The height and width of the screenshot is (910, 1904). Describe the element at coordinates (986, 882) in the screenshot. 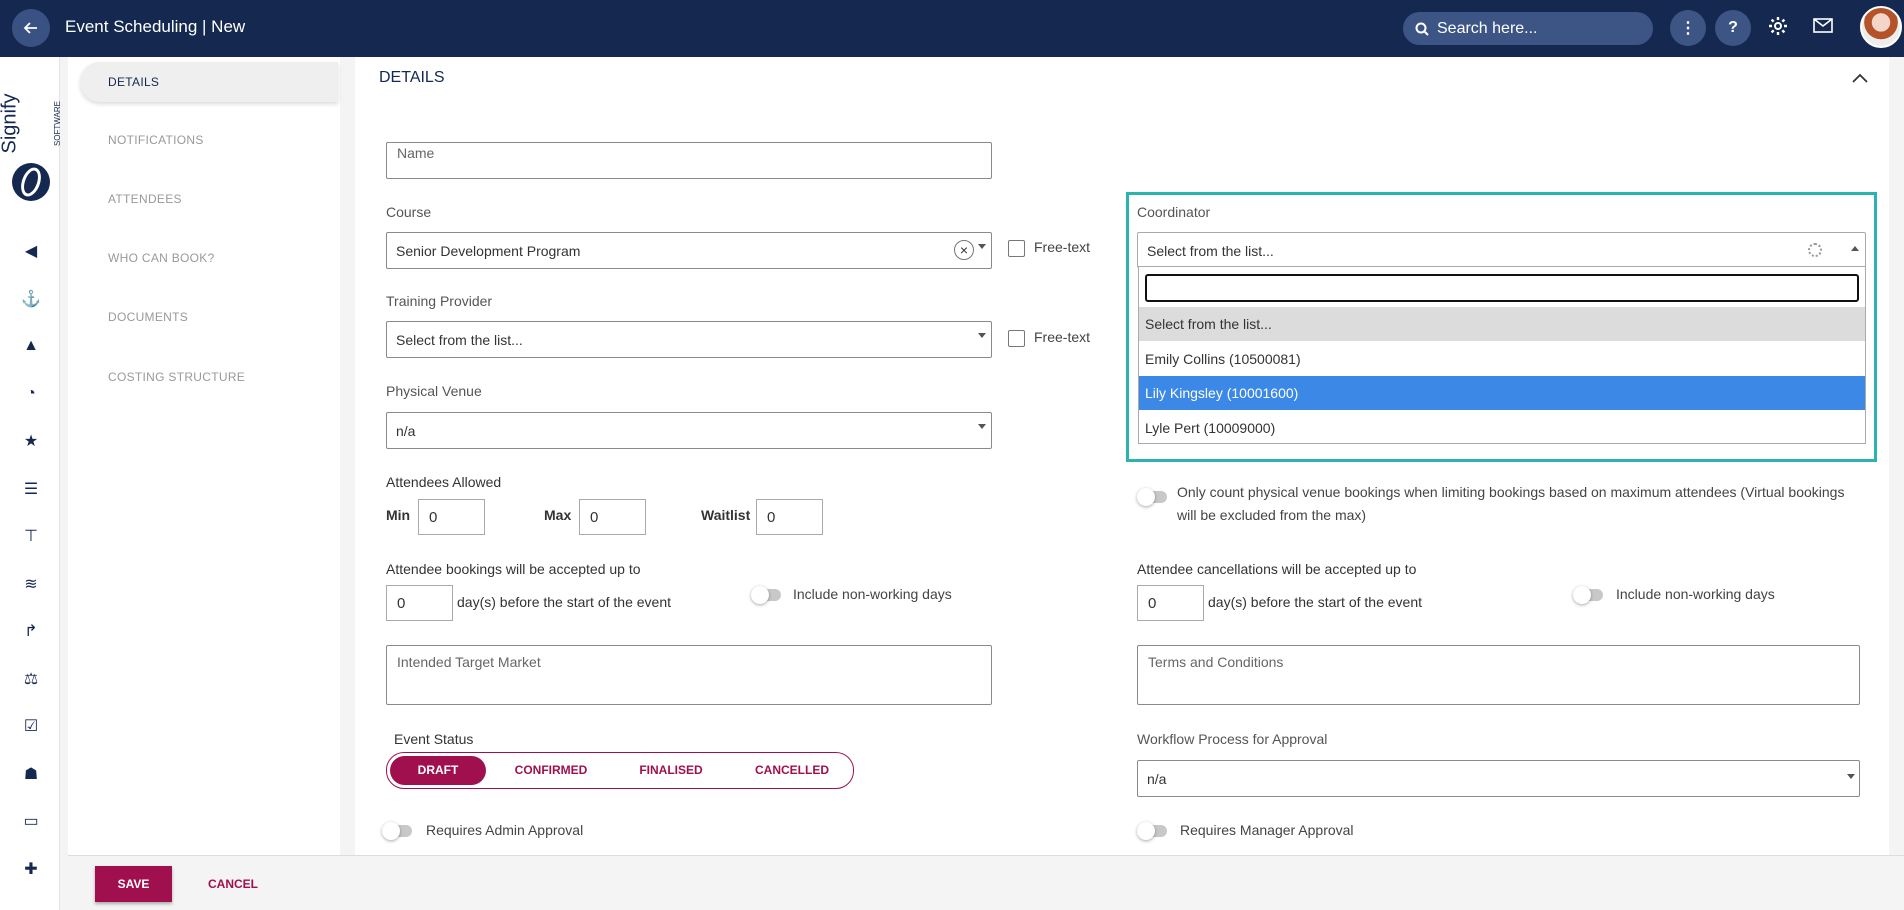

I see `footer-actions: SAVE CANCEL` at that location.